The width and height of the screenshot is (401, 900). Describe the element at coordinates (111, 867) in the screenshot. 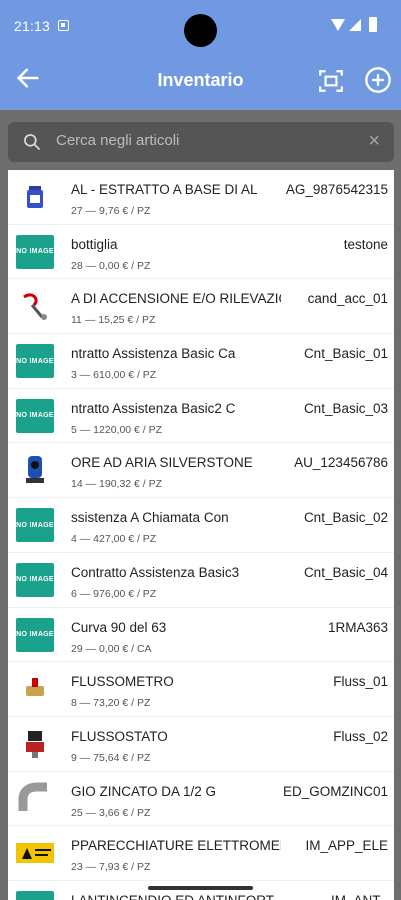

I see `item-stock-price: 23 — 7,93 € / PZ` at that location.